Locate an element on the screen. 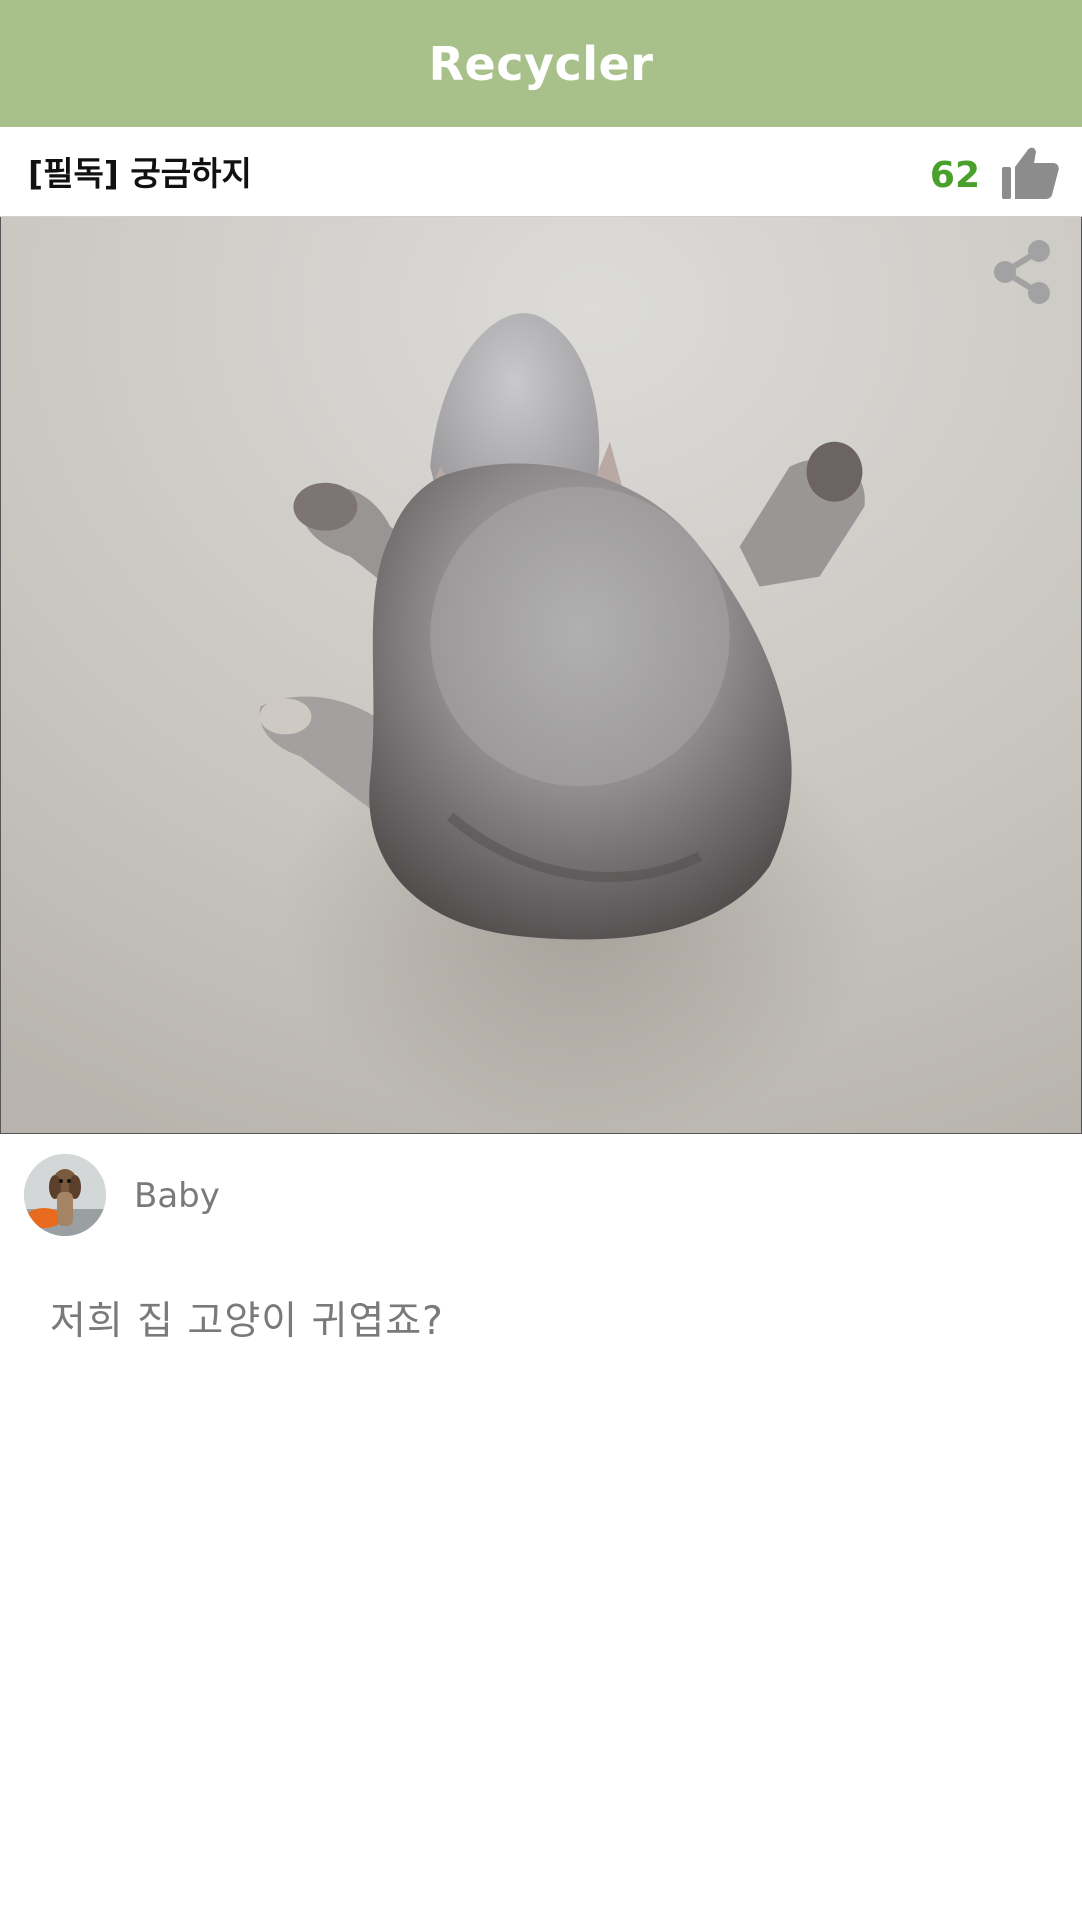 The height and width of the screenshot is (1920, 1082). share-icon is located at coordinates (1022, 272).